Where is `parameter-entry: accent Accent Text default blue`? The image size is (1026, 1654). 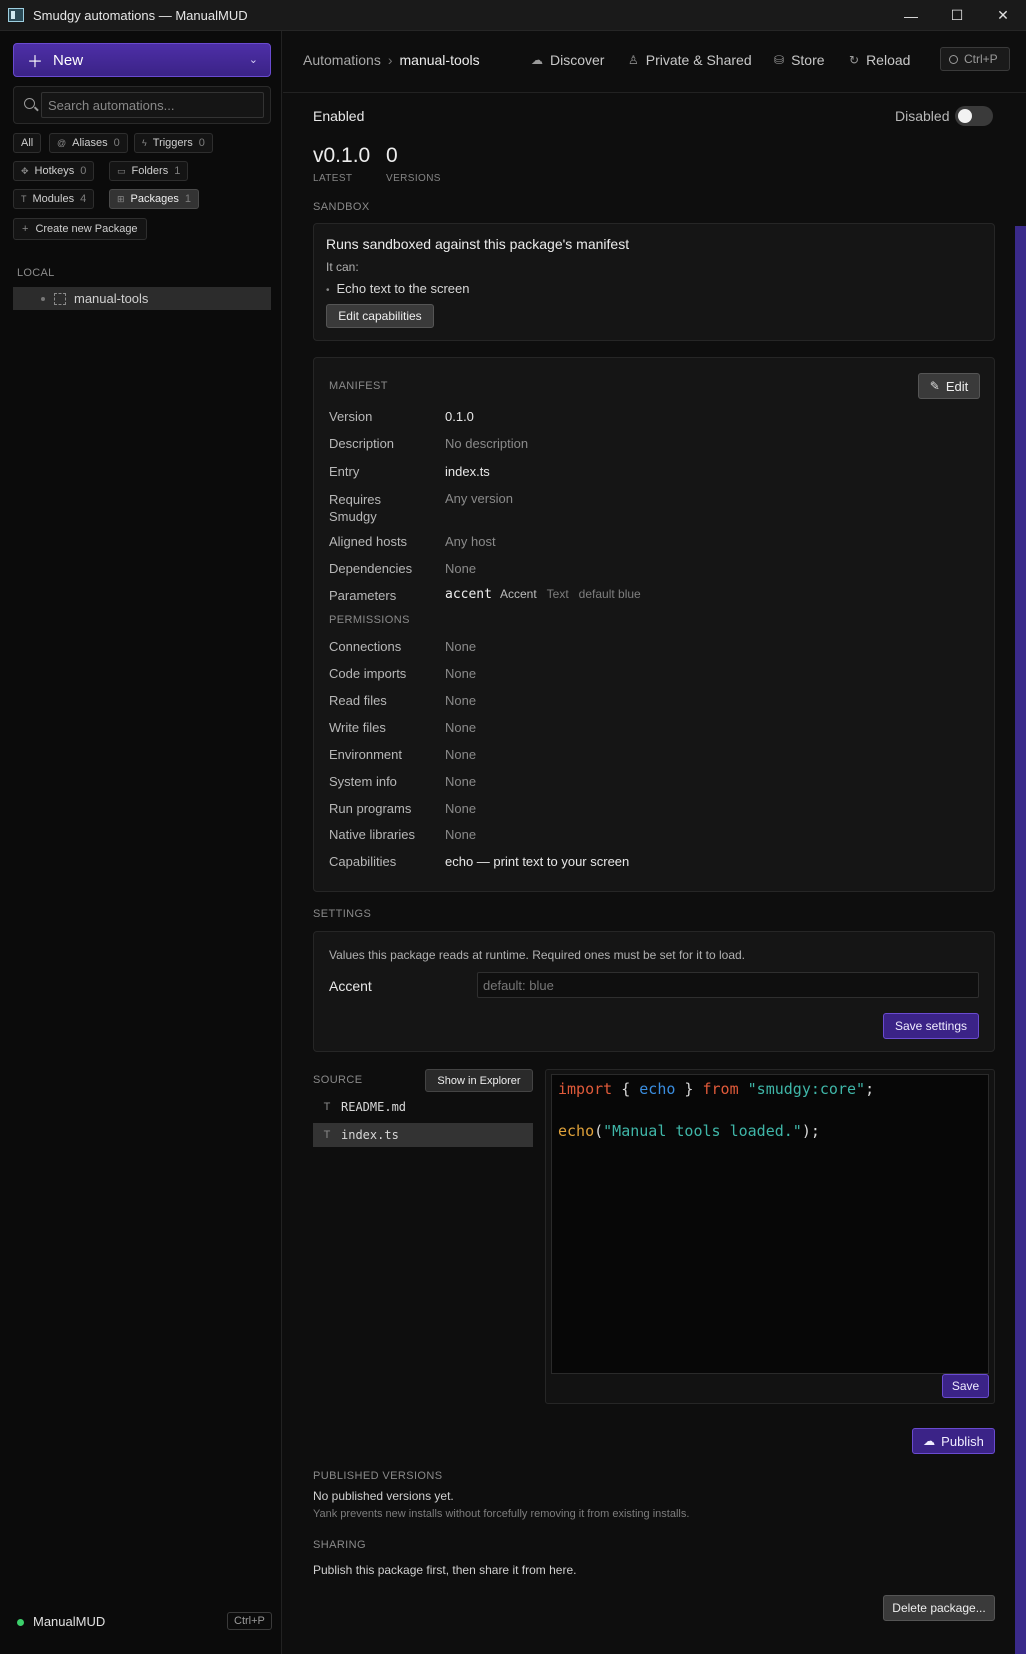
parameter-entry: accent Accent Text default blue is located at coordinates (543, 594).